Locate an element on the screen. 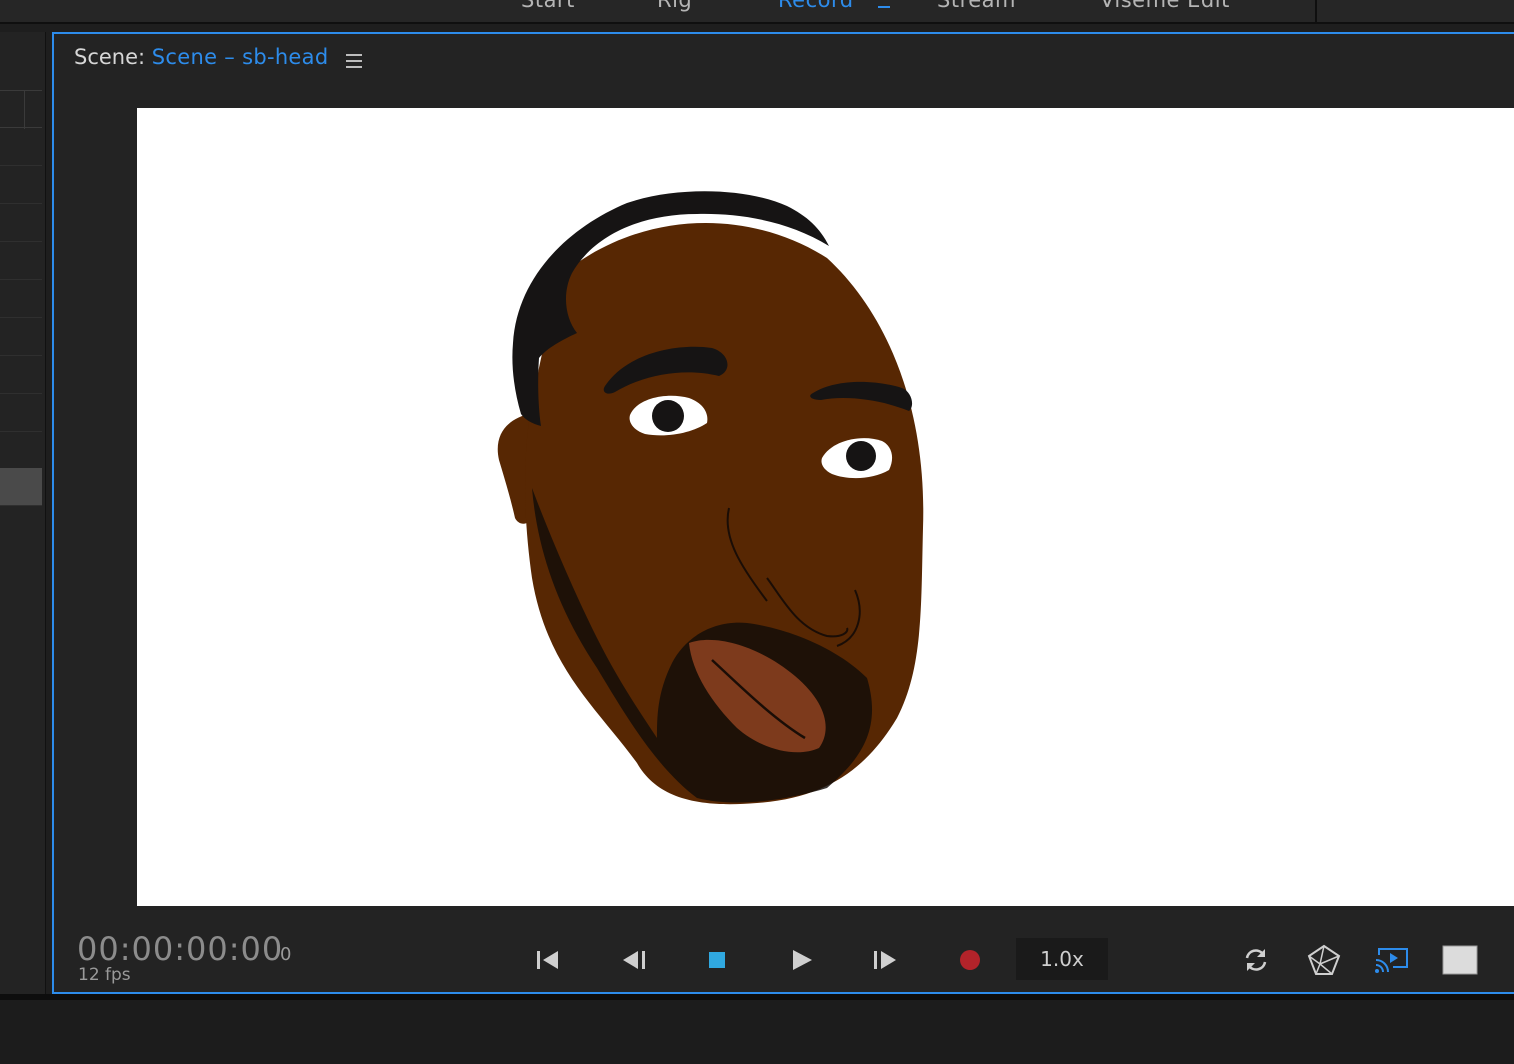 The image size is (1514, 1064). step-forward-icon is located at coordinates (885, 960).